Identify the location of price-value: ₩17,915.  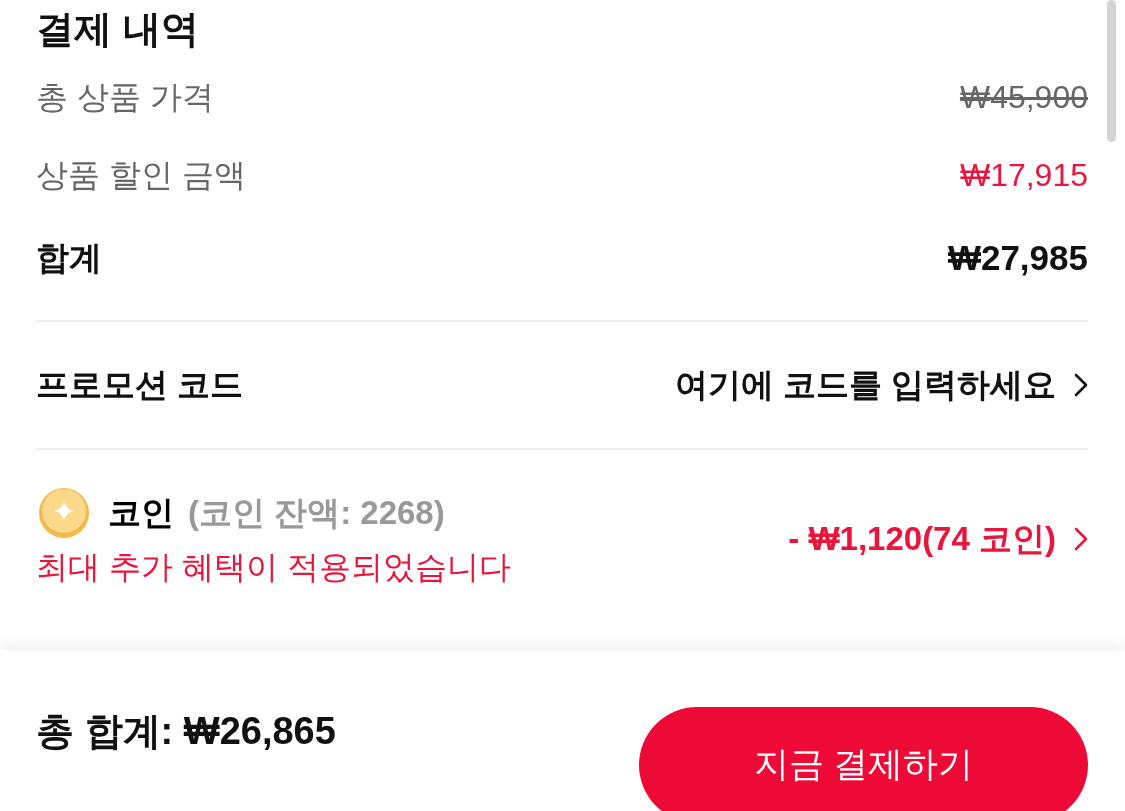
(1023, 175).